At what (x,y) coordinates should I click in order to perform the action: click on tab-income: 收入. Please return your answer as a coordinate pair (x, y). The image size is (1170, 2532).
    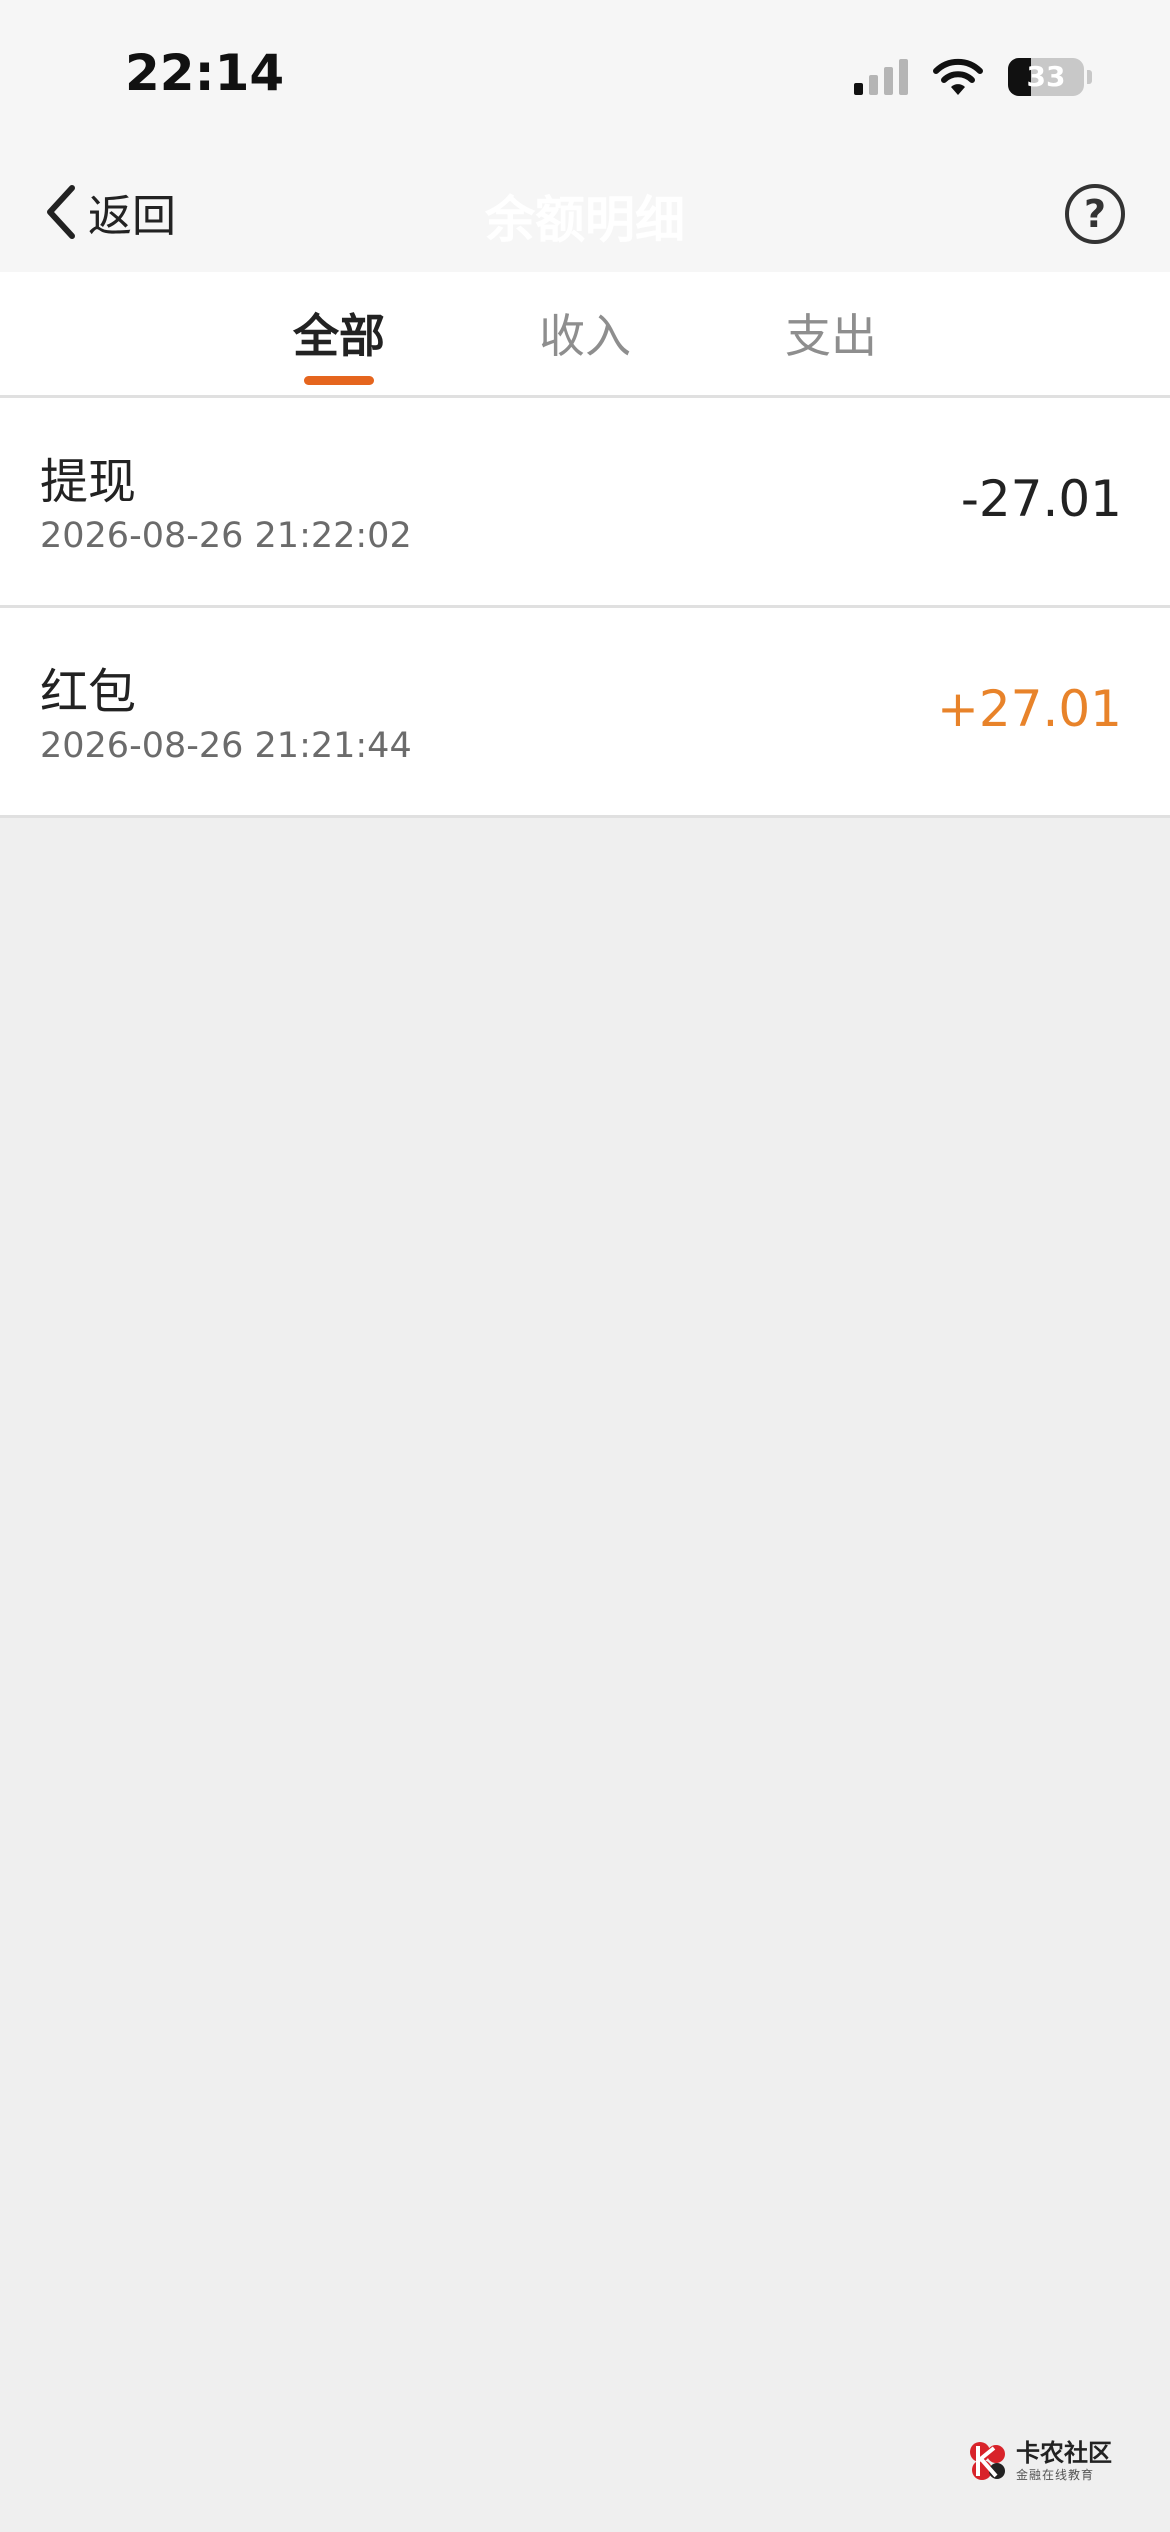
    Looking at the image, I should click on (585, 333).